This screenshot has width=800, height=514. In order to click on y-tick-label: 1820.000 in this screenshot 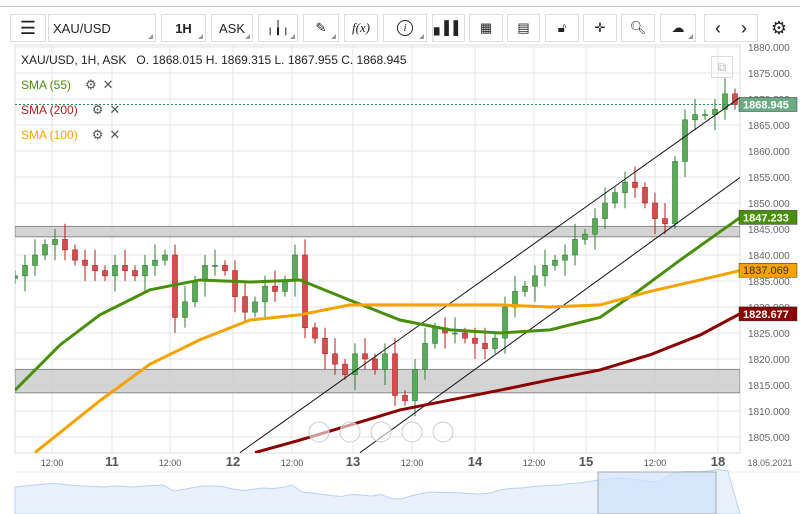, I will do `click(769, 360)`.